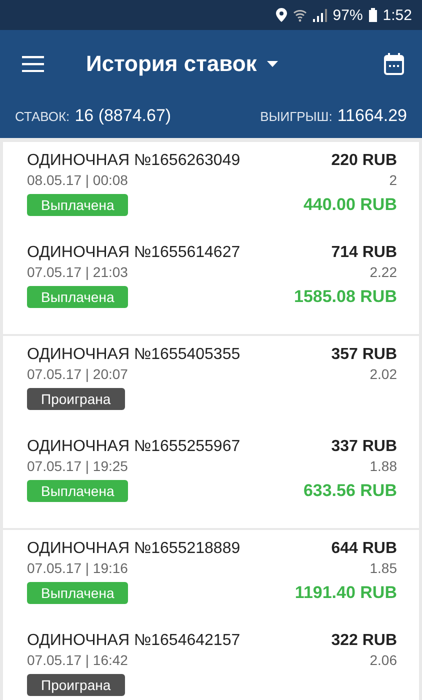  Describe the element at coordinates (372, 116) in the screenshot. I see `winnings-value: 11664.29` at that location.